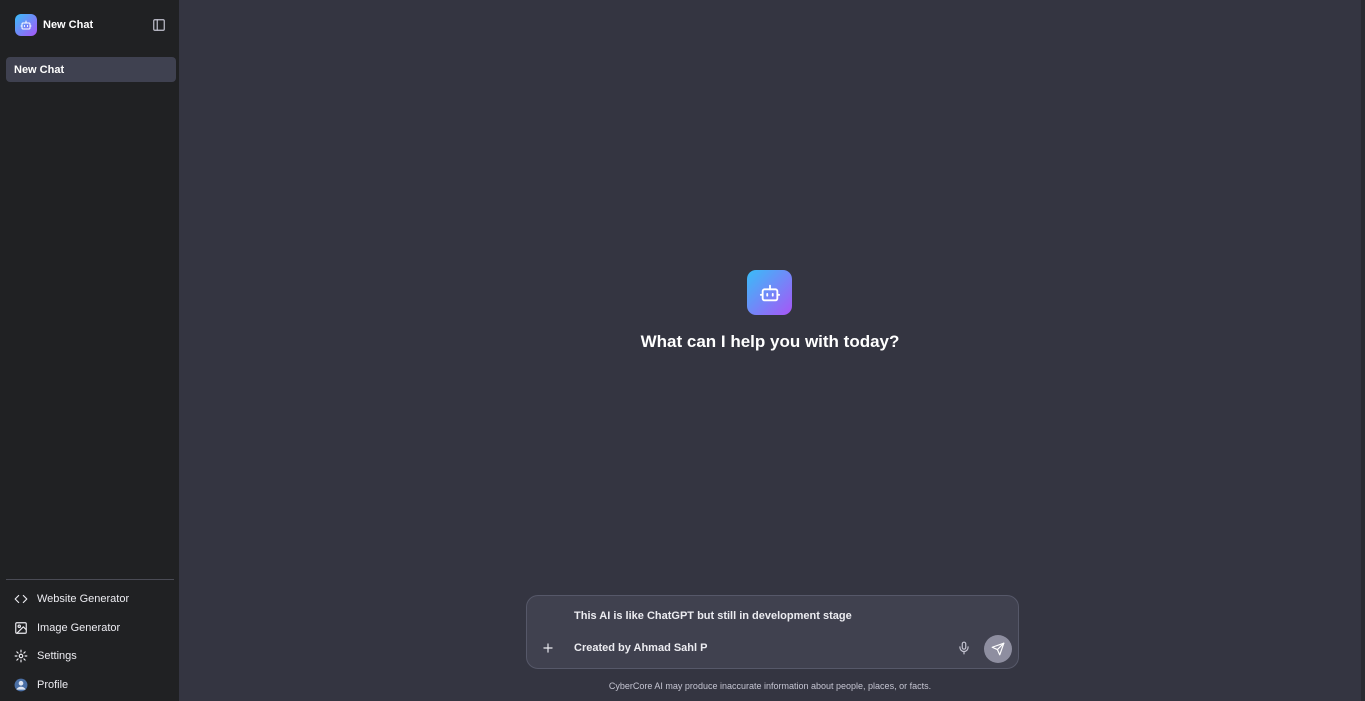 This screenshot has height=701, width=1365. Describe the element at coordinates (83, 599) in the screenshot. I see `website-generator-label: Website Generator` at that location.